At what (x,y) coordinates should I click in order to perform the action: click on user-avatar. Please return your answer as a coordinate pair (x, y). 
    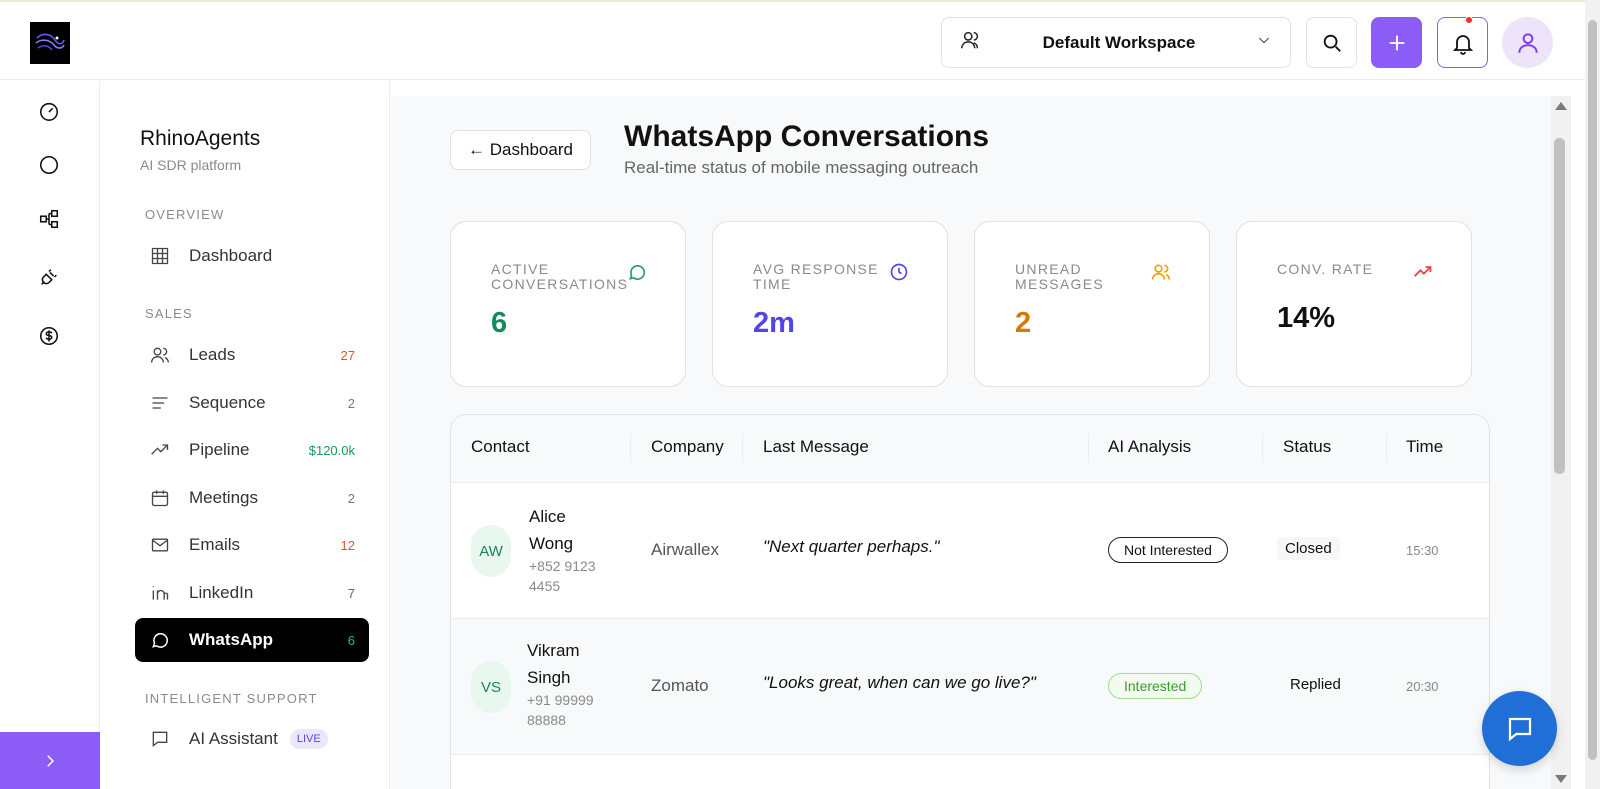
    Looking at the image, I should click on (1527, 42).